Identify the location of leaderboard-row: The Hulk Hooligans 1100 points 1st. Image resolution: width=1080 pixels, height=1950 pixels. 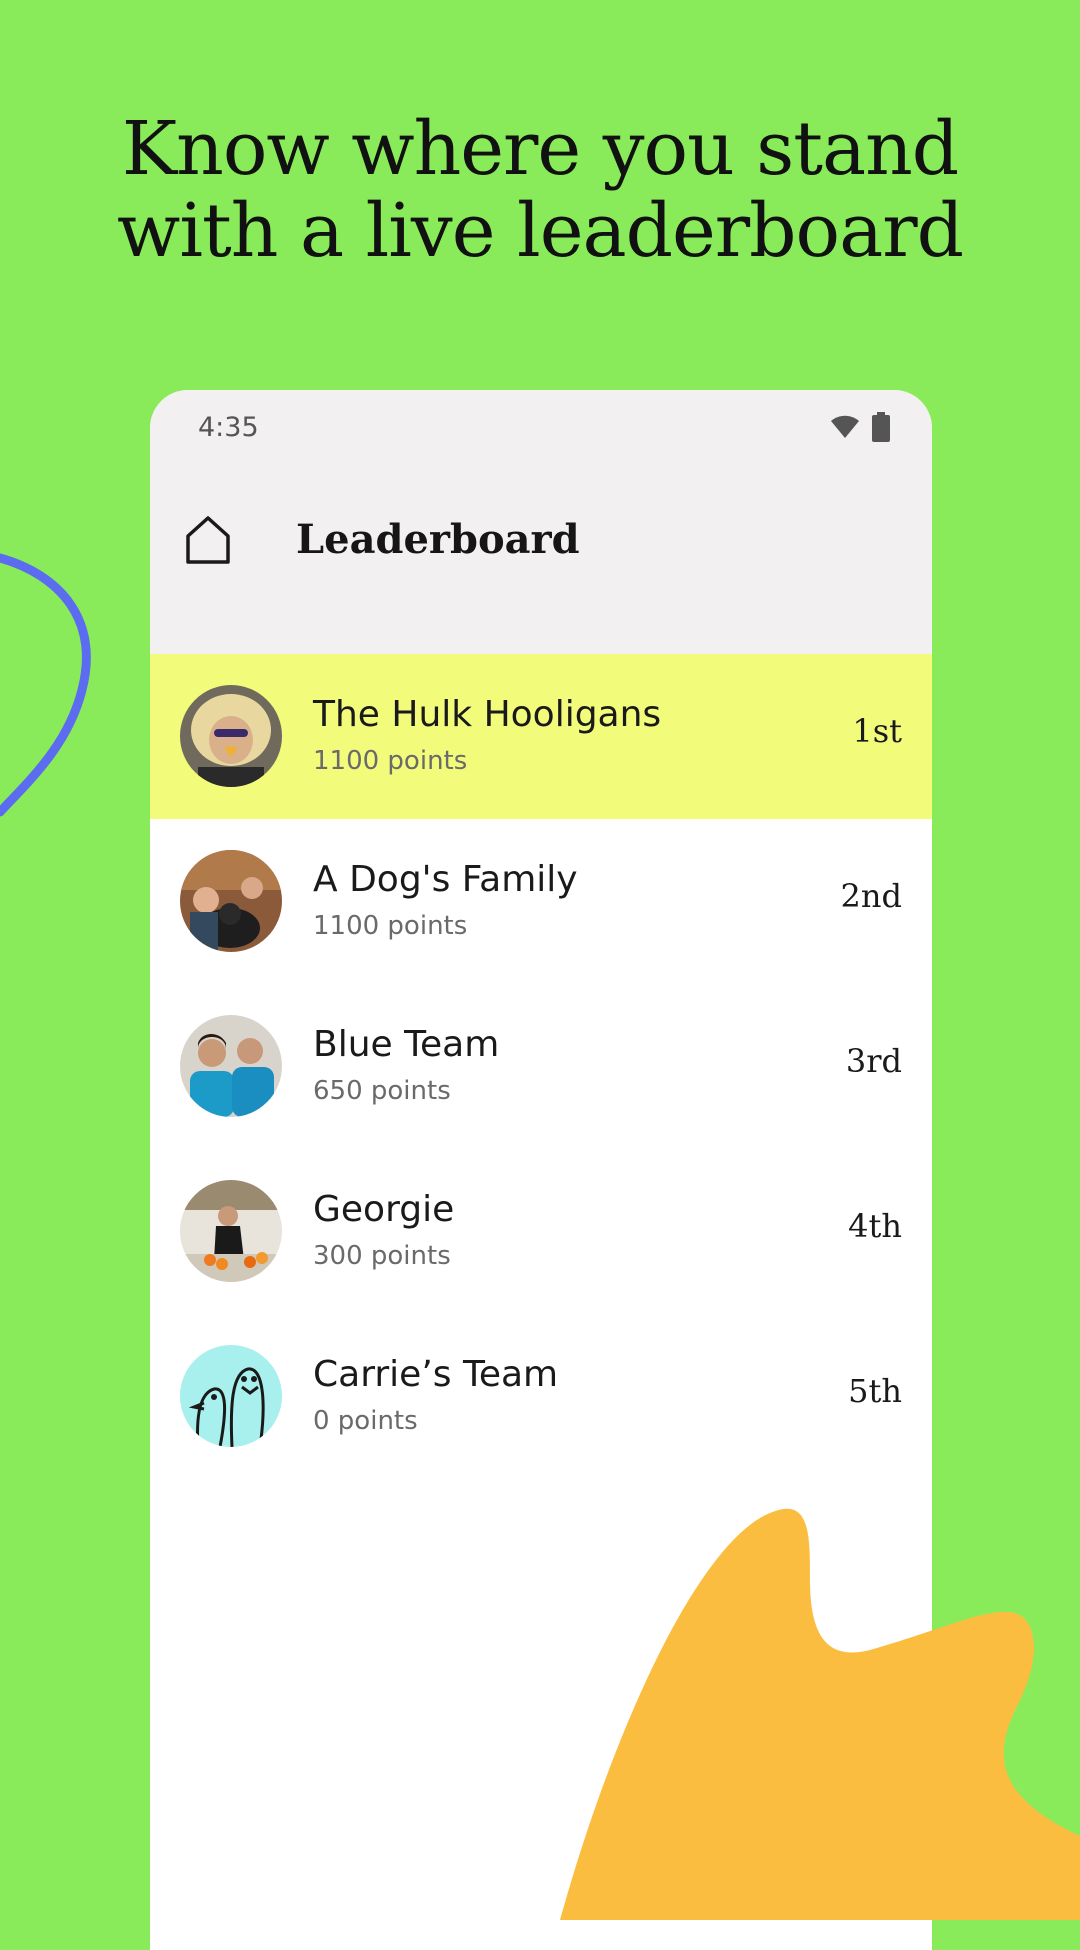
(541, 736).